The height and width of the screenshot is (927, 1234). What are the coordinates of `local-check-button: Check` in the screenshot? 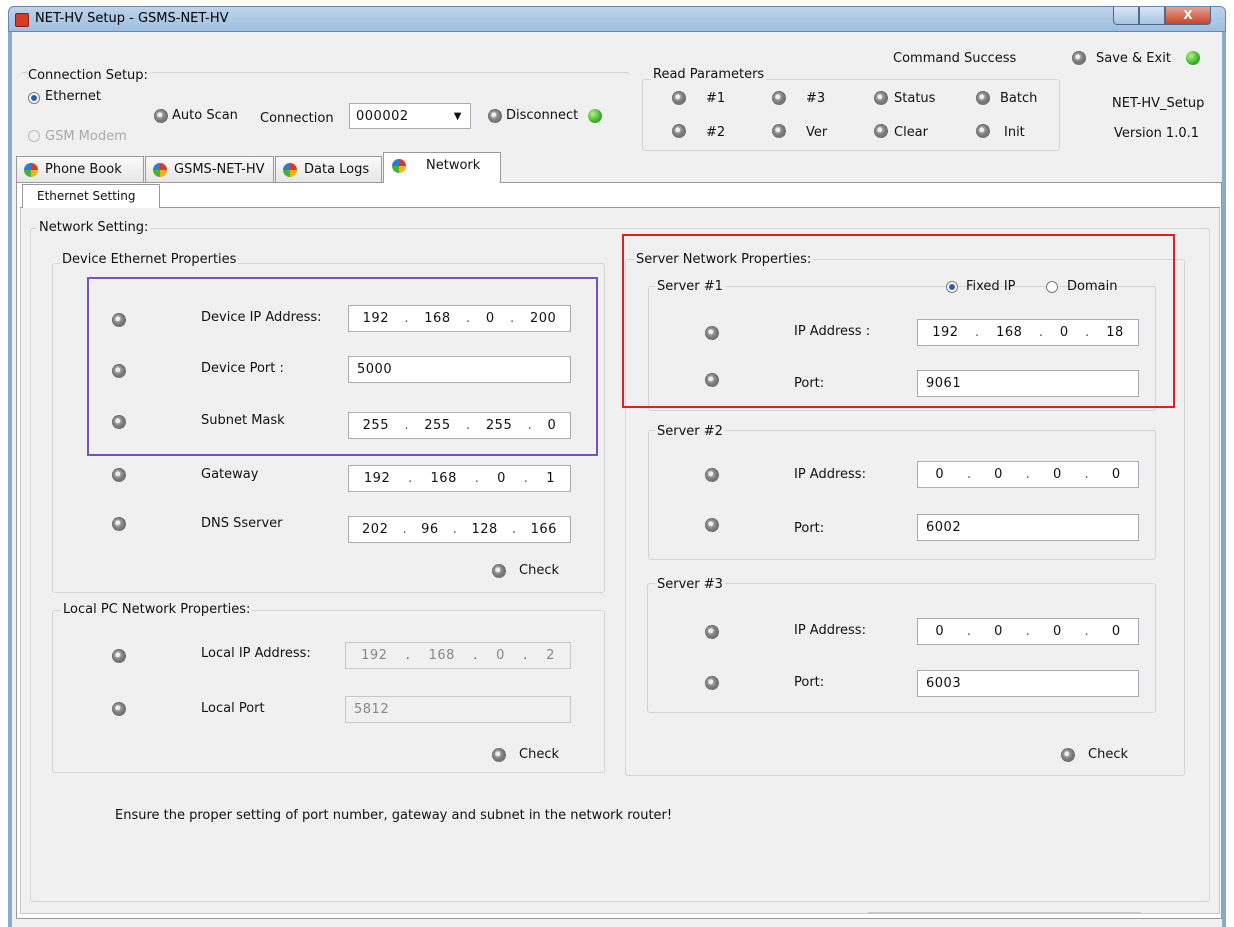 It's located at (539, 754).